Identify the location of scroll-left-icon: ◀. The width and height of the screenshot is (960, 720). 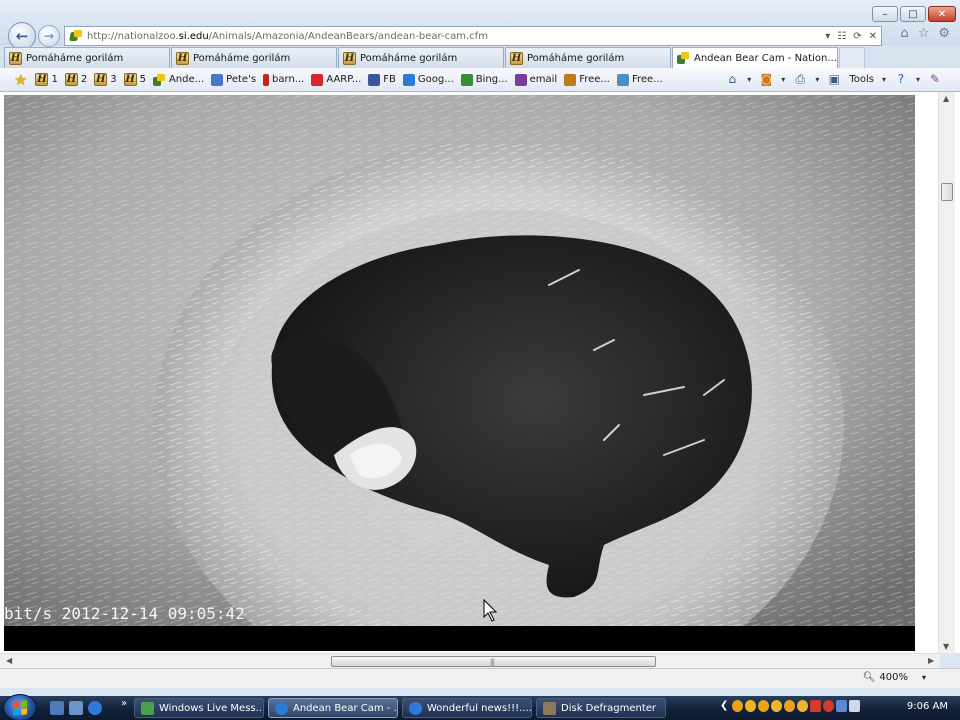
(9, 660).